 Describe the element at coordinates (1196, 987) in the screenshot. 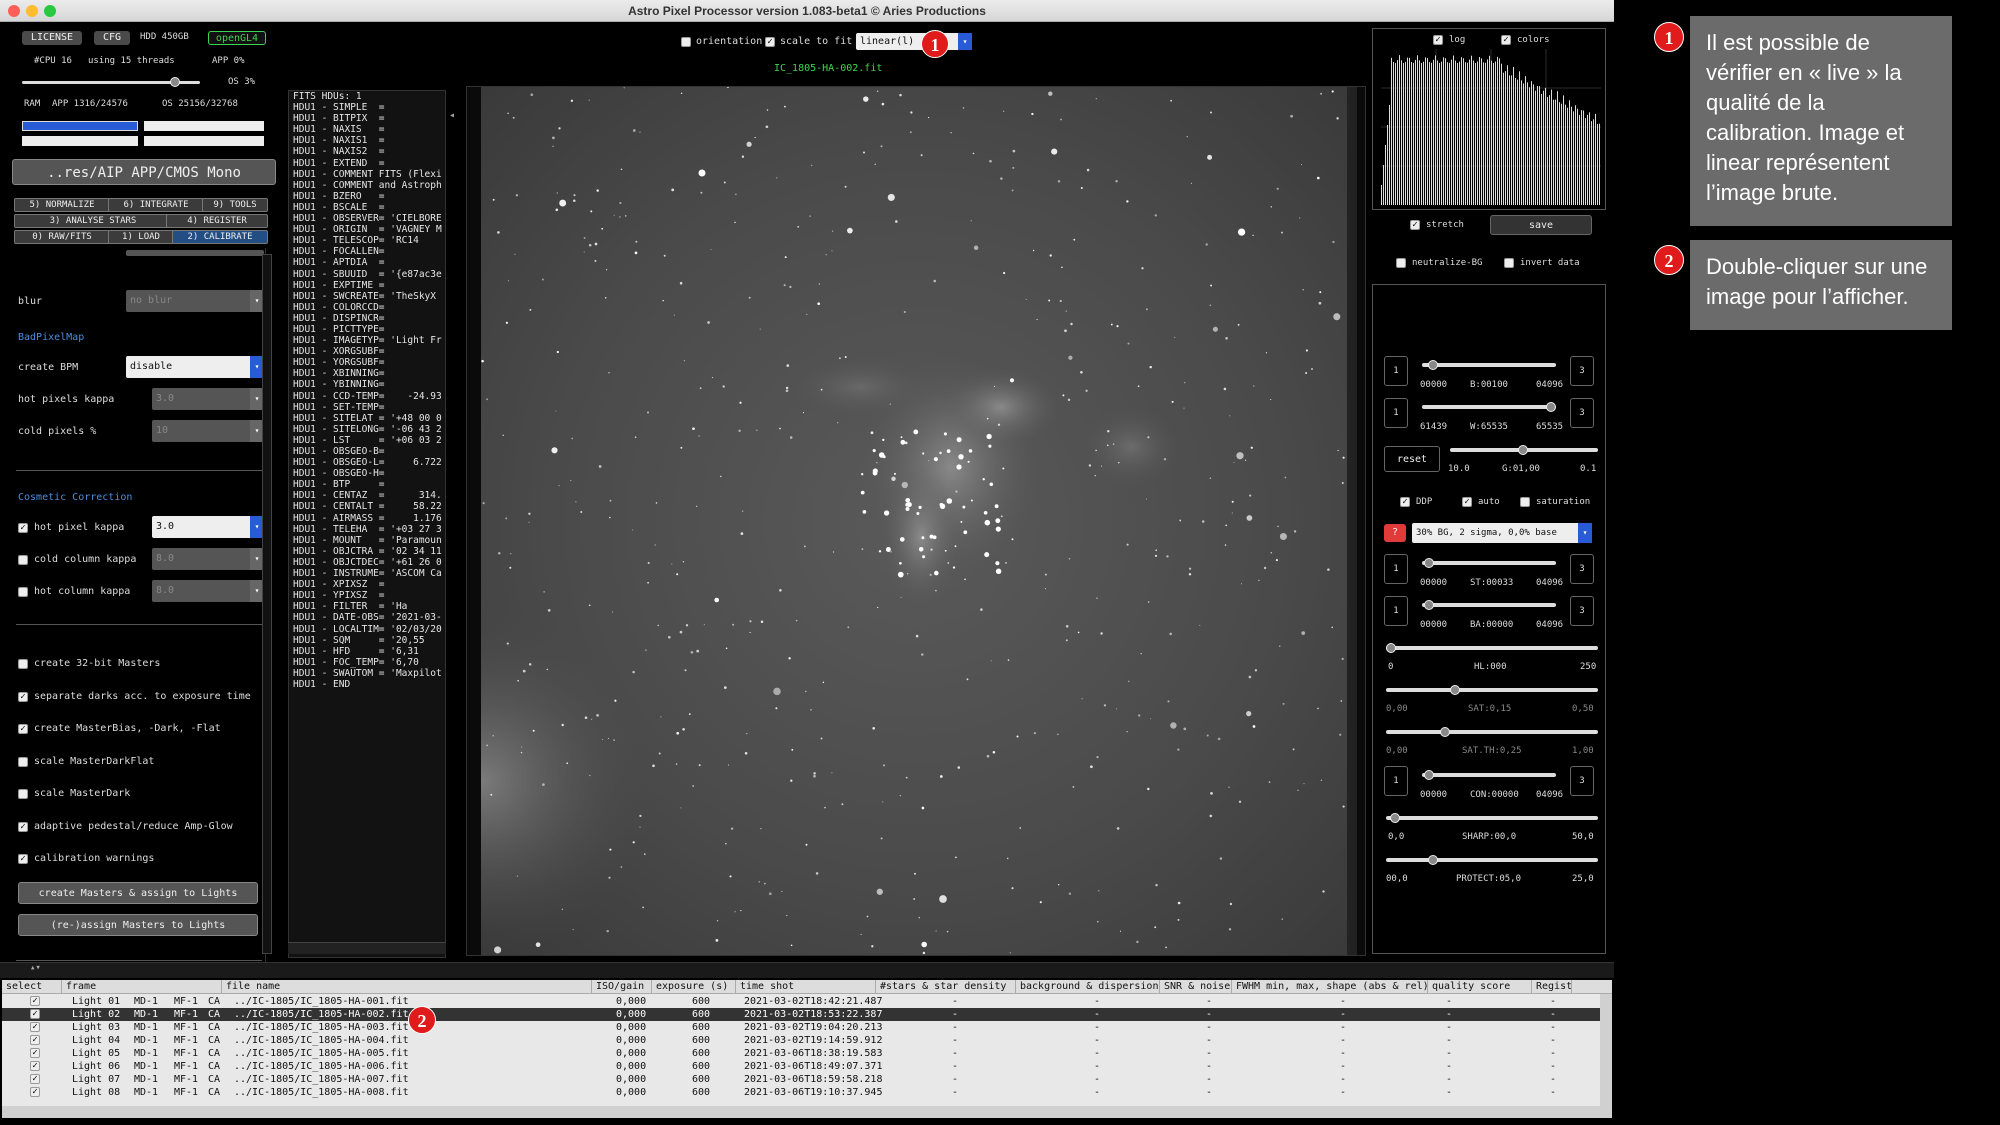

I see `column-header: SNR & noise` at that location.